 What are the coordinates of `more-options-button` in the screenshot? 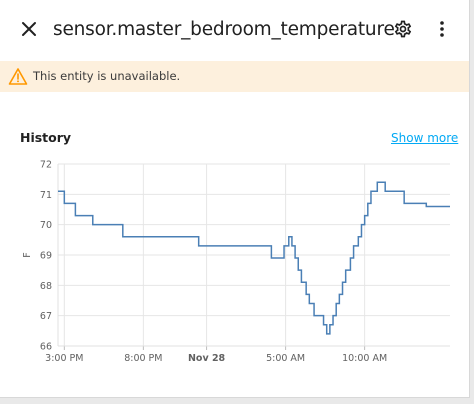 It's located at (442, 31).